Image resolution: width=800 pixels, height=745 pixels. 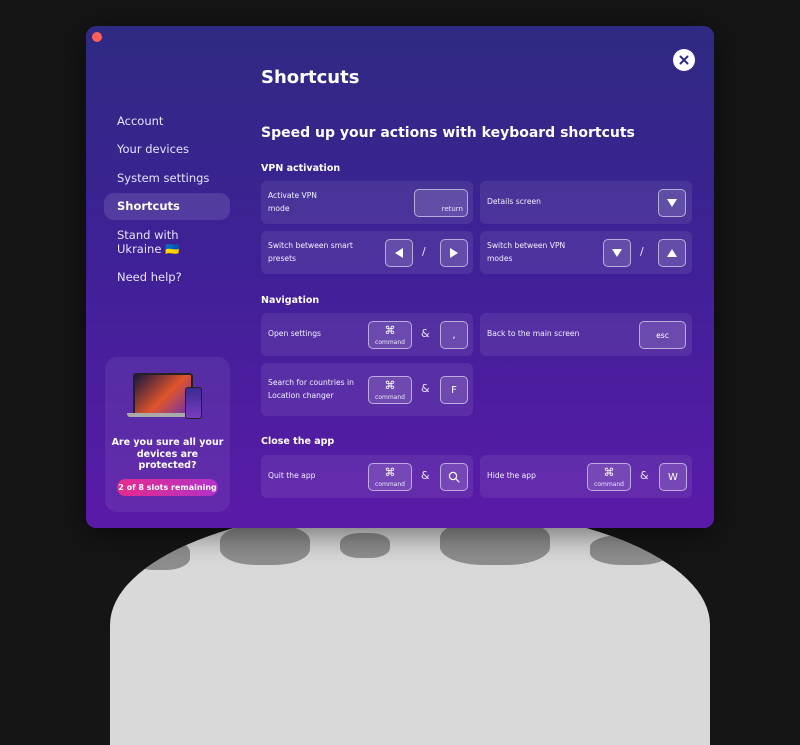 What do you see at coordinates (97, 37) in the screenshot?
I see `window-close-dot` at bounding box center [97, 37].